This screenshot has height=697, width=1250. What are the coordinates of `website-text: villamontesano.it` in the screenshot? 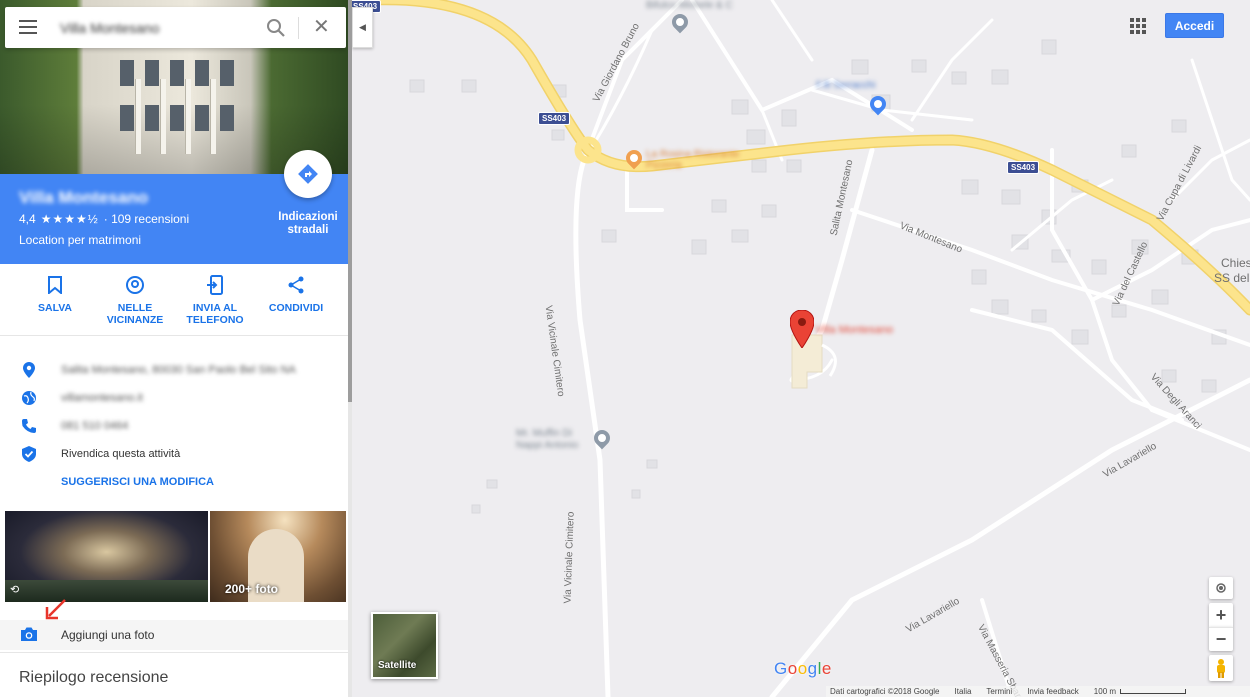 It's located at (102, 398).